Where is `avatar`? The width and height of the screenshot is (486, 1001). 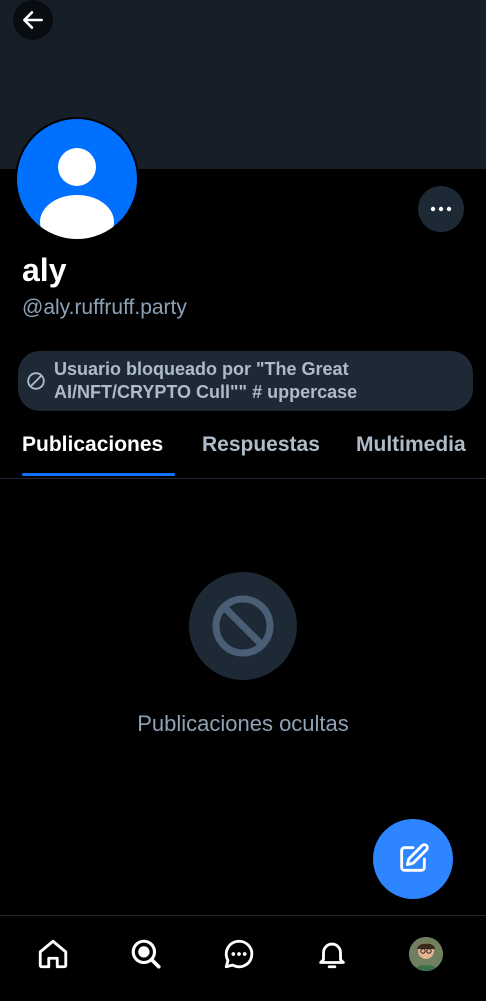
avatar is located at coordinates (426, 954).